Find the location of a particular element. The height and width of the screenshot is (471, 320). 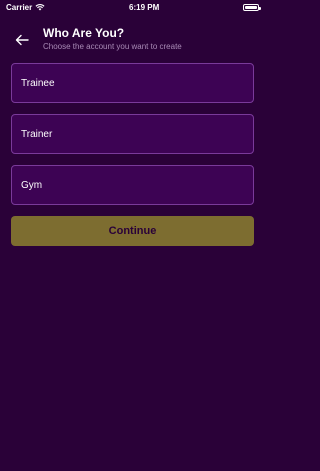

wifi-icon is located at coordinates (40, 7).